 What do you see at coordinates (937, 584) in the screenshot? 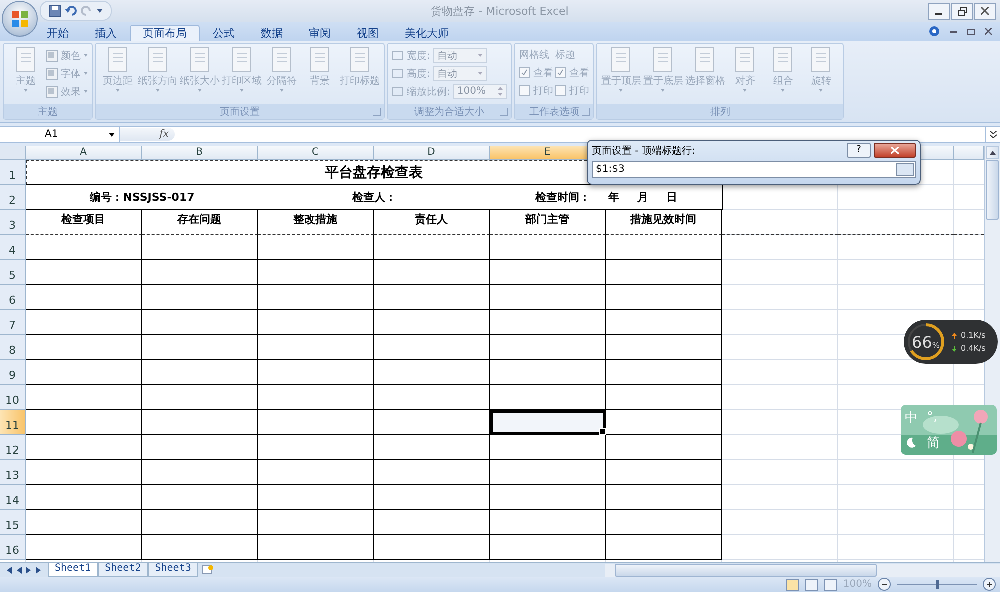
I see `zoom-thumb` at bounding box center [937, 584].